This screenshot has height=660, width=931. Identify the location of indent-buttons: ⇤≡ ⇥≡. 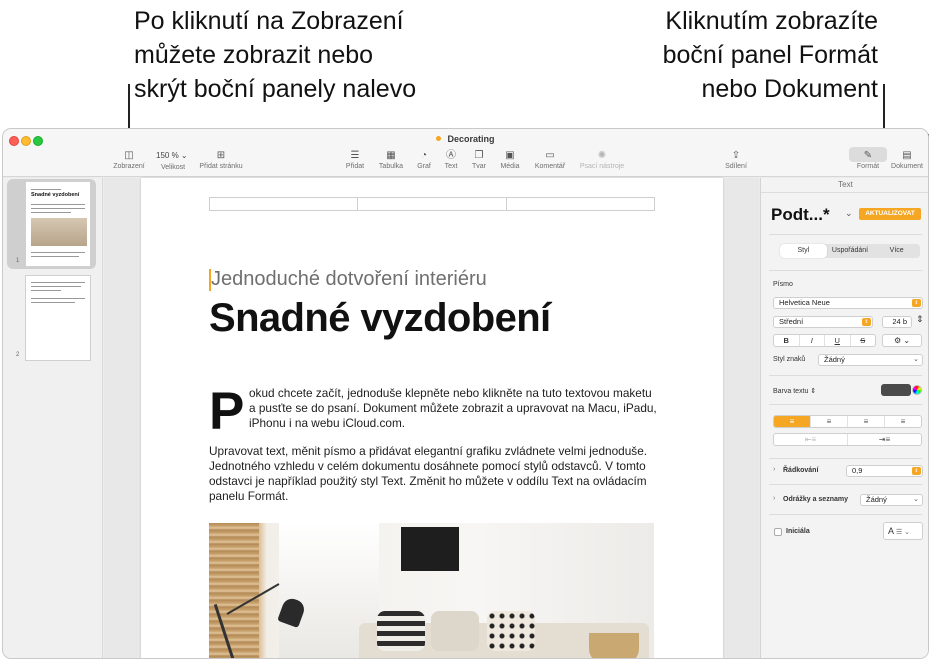
(847, 439).